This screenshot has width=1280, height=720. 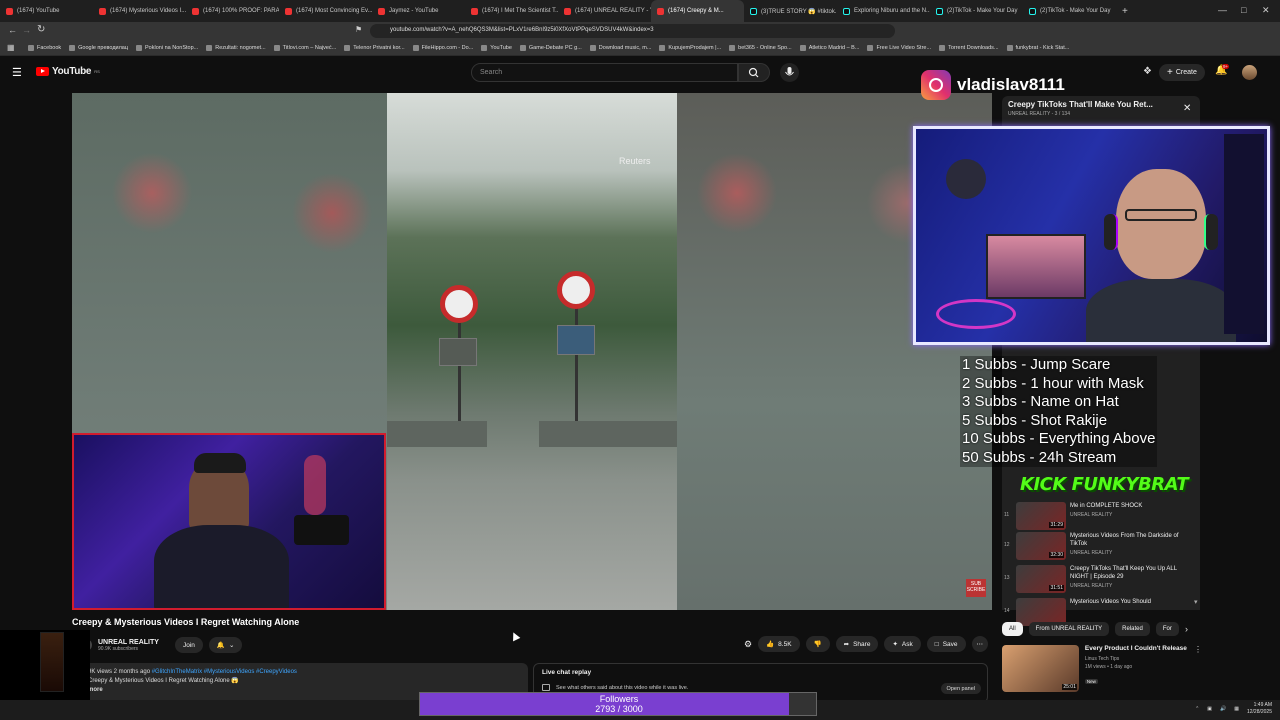 What do you see at coordinates (1186, 629) in the screenshot?
I see `chevron-right-icon: ›` at bounding box center [1186, 629].